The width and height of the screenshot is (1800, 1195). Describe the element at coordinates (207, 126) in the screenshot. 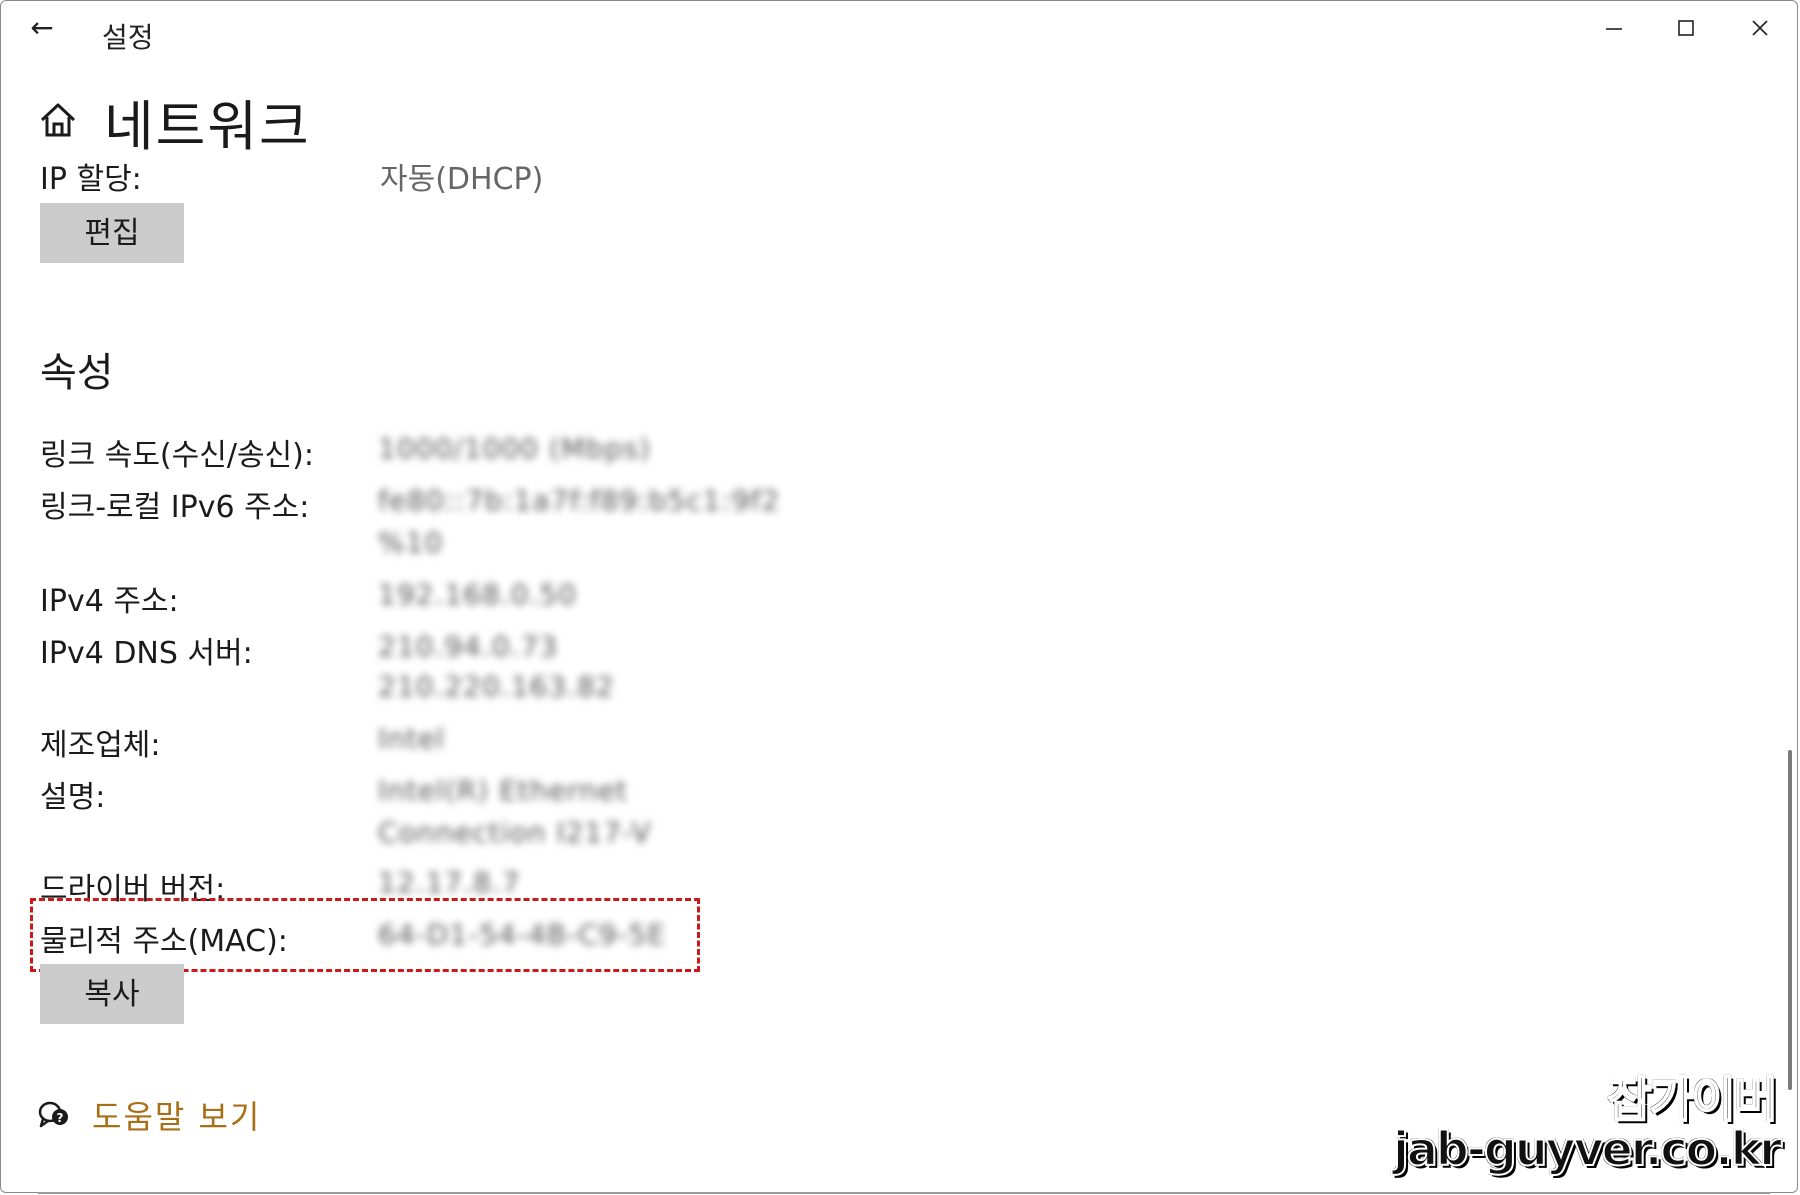

I see `page-title: 네트워크` at that location.